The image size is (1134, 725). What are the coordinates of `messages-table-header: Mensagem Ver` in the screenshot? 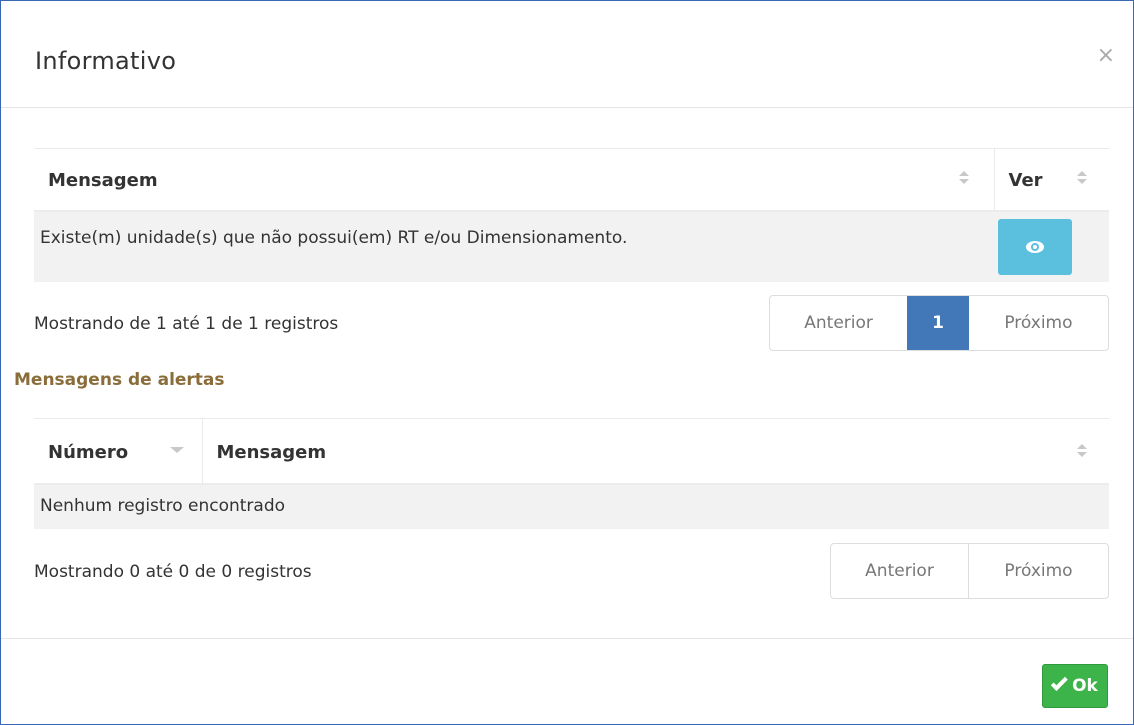 It's located at (571, 180).